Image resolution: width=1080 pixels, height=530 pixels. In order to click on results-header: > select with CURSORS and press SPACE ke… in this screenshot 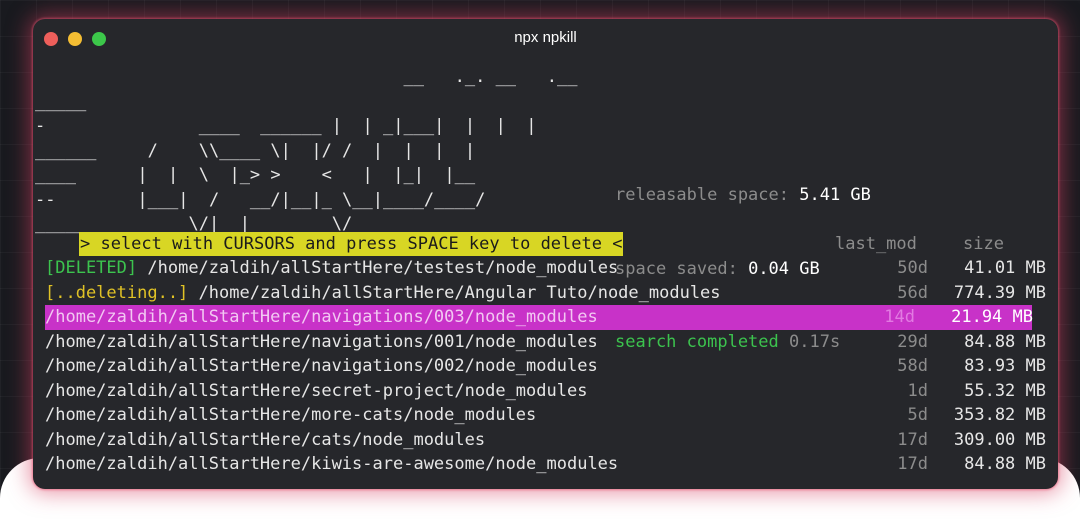, I will do `click(559, 244)`.